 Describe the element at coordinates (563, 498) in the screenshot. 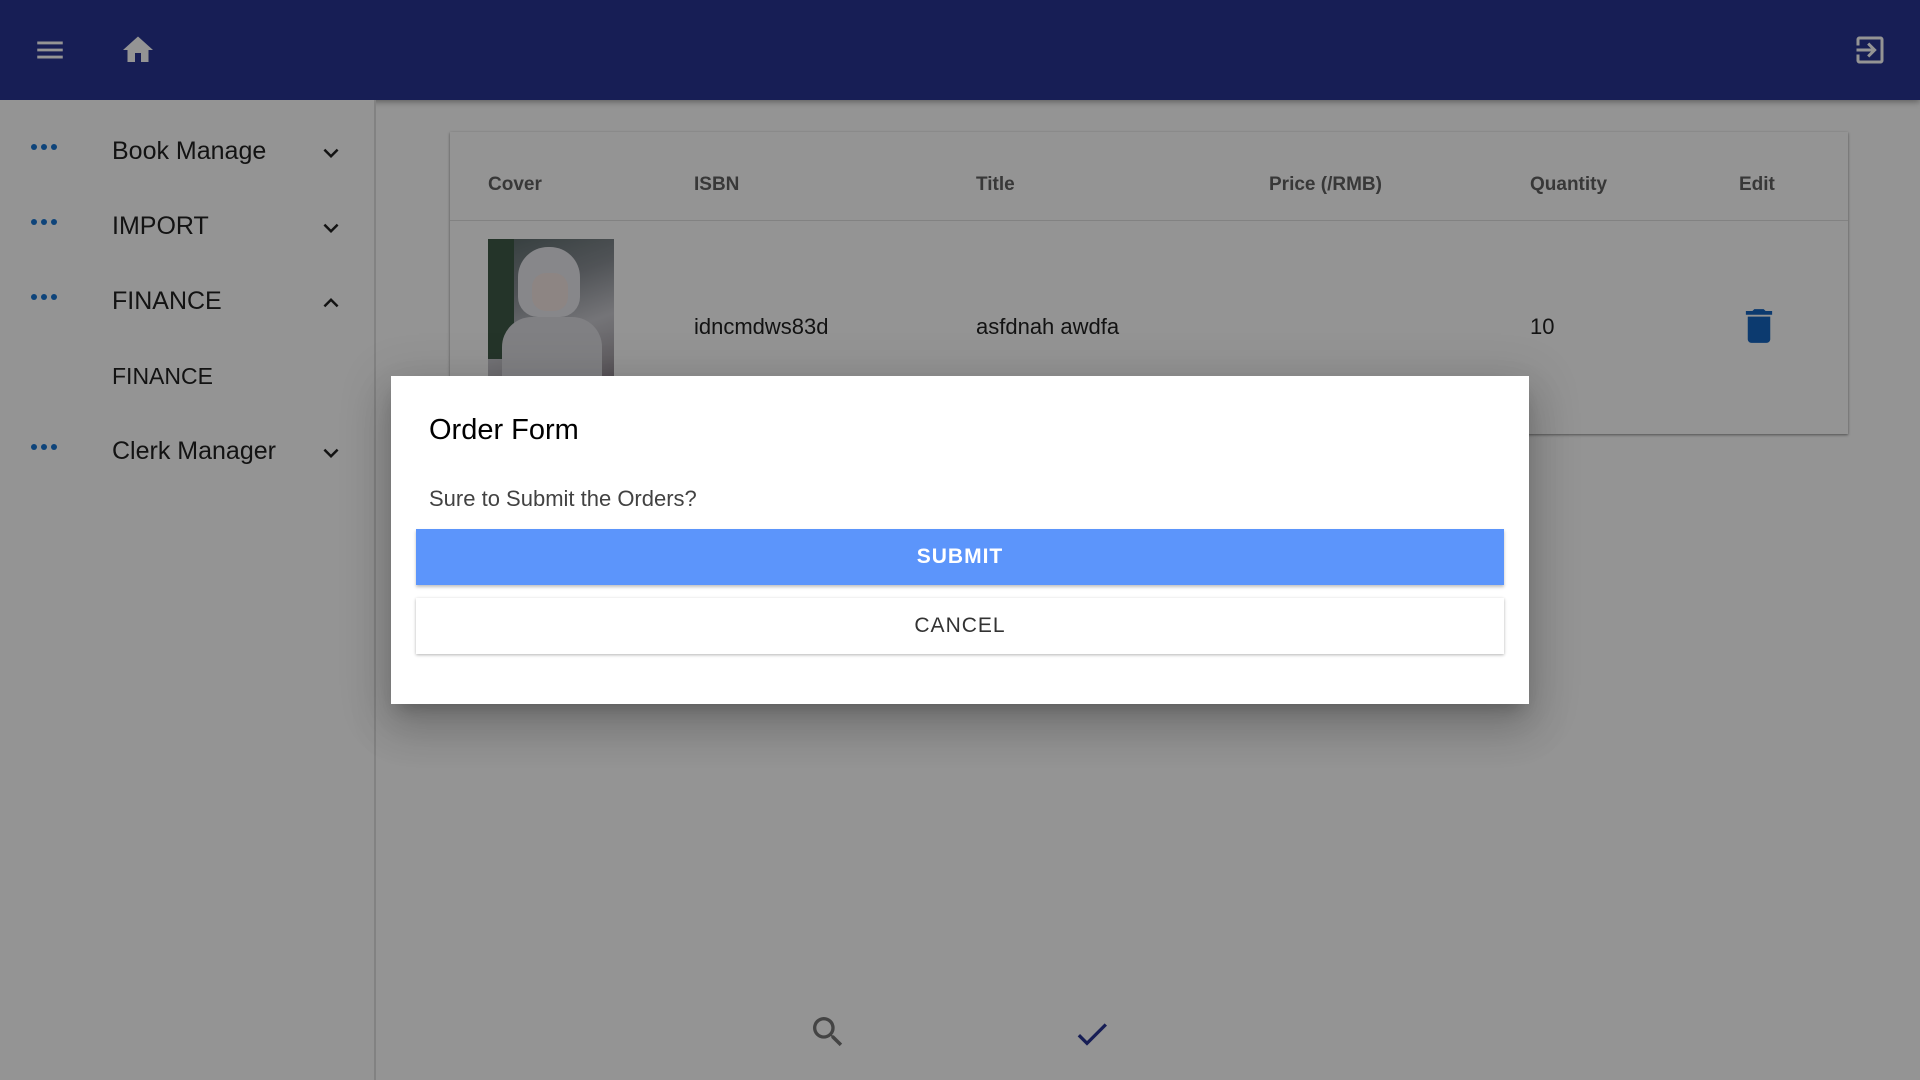

I see `dialog-message: Sure to Submit the Orders?` at that location.